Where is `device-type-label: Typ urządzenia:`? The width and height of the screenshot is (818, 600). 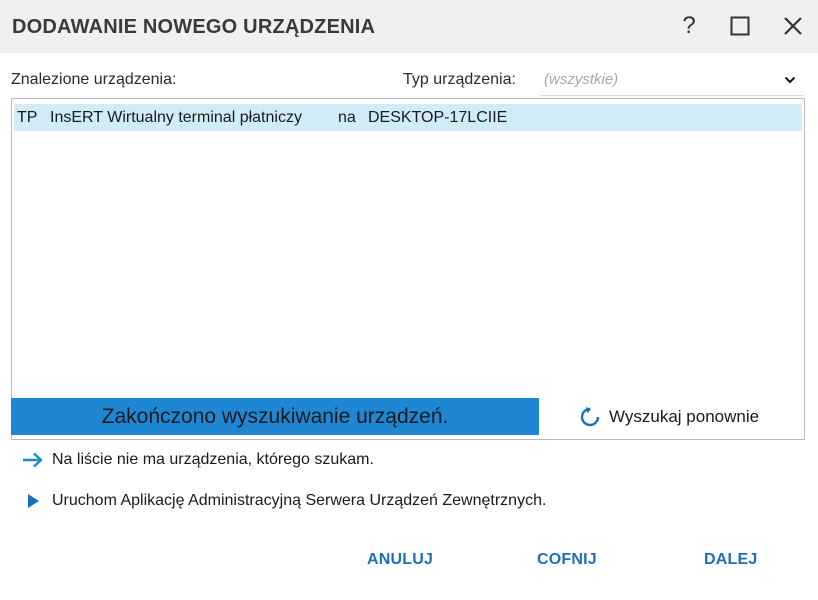
device-type-label: Typ urządzenia: is located at coordinates (459, 79).